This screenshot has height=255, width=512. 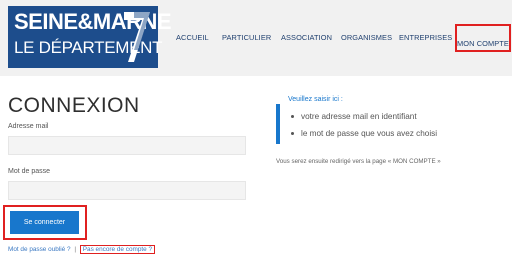 I want to click on info-item: le mot de passe que vous avez choisi, so click(x=364, y=133).